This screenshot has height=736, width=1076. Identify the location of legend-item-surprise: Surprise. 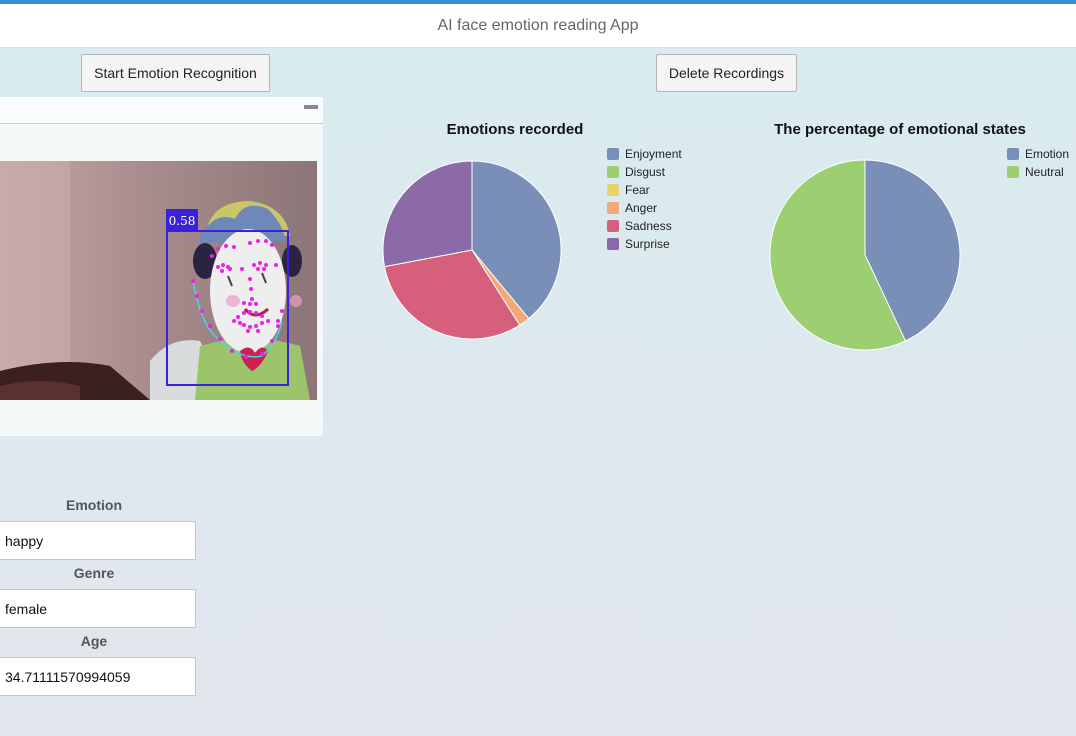
(644, 244).